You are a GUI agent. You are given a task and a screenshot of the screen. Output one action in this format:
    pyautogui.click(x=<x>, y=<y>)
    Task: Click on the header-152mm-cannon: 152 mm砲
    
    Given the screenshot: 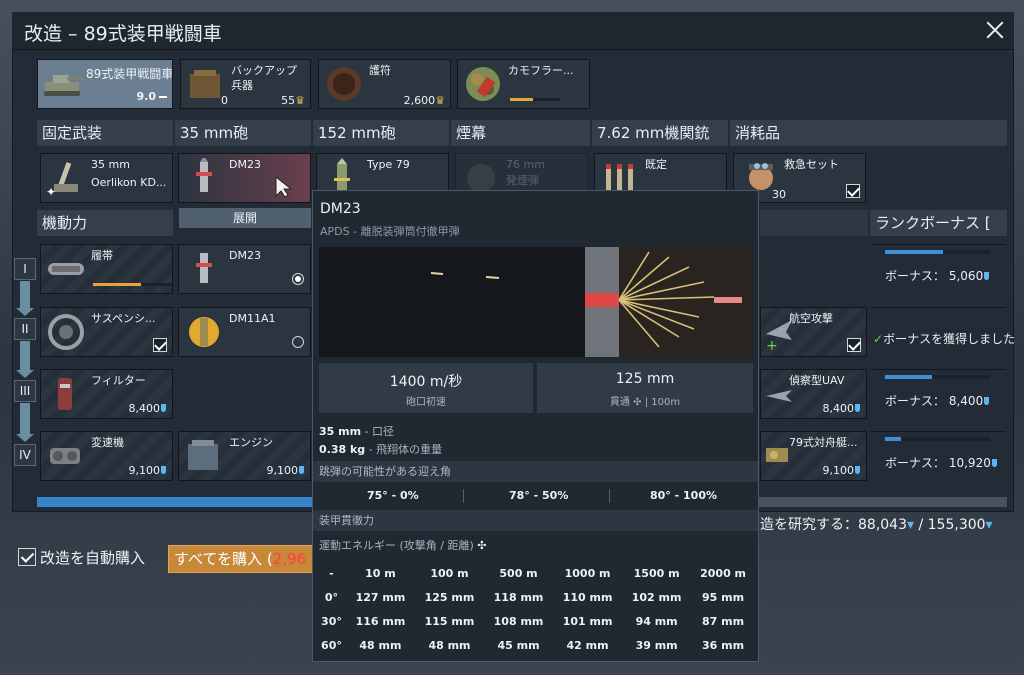 What is the action you would take?
    pyautogui.click(x=381, y=133)
    